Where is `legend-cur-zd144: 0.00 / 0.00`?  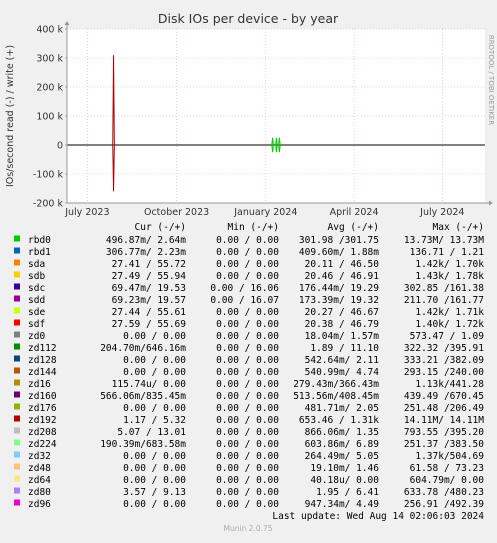 legend-cur-zd144: 0.00 / 0.00 is located at coordinates (154, 372).